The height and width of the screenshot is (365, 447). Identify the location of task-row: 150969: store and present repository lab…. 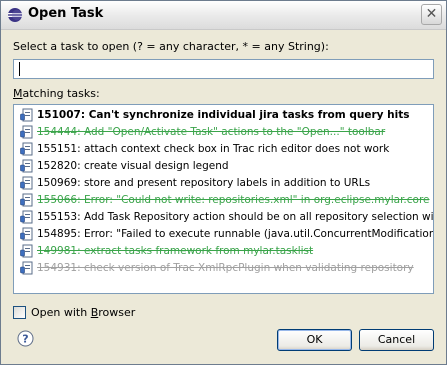
(223, 183).